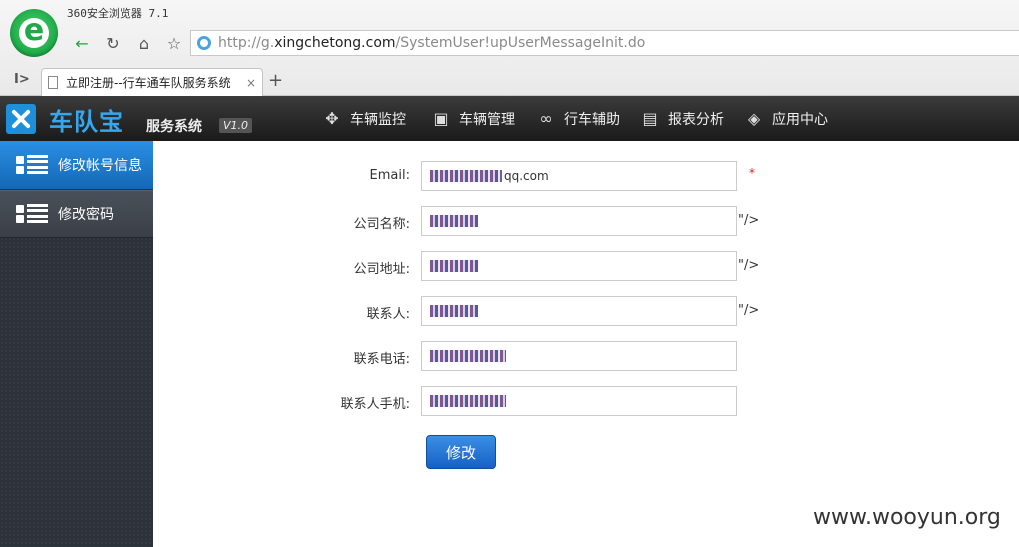  Describe the element at coordinates (86, 122) in the screenshot. I see `brand-name: 车队宝` at that location.